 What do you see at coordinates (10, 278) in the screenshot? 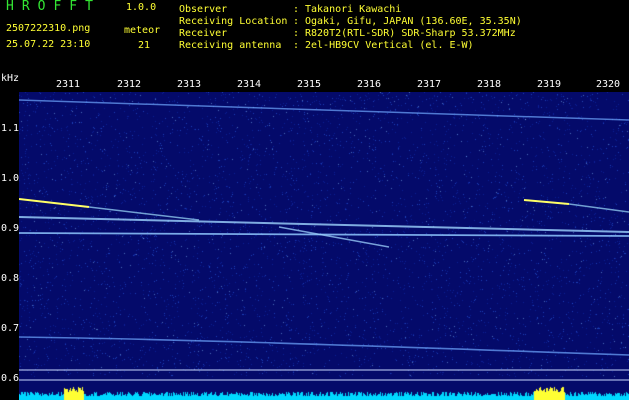
I see `frequency-label: 0.8` at bounding box center [10, 278].